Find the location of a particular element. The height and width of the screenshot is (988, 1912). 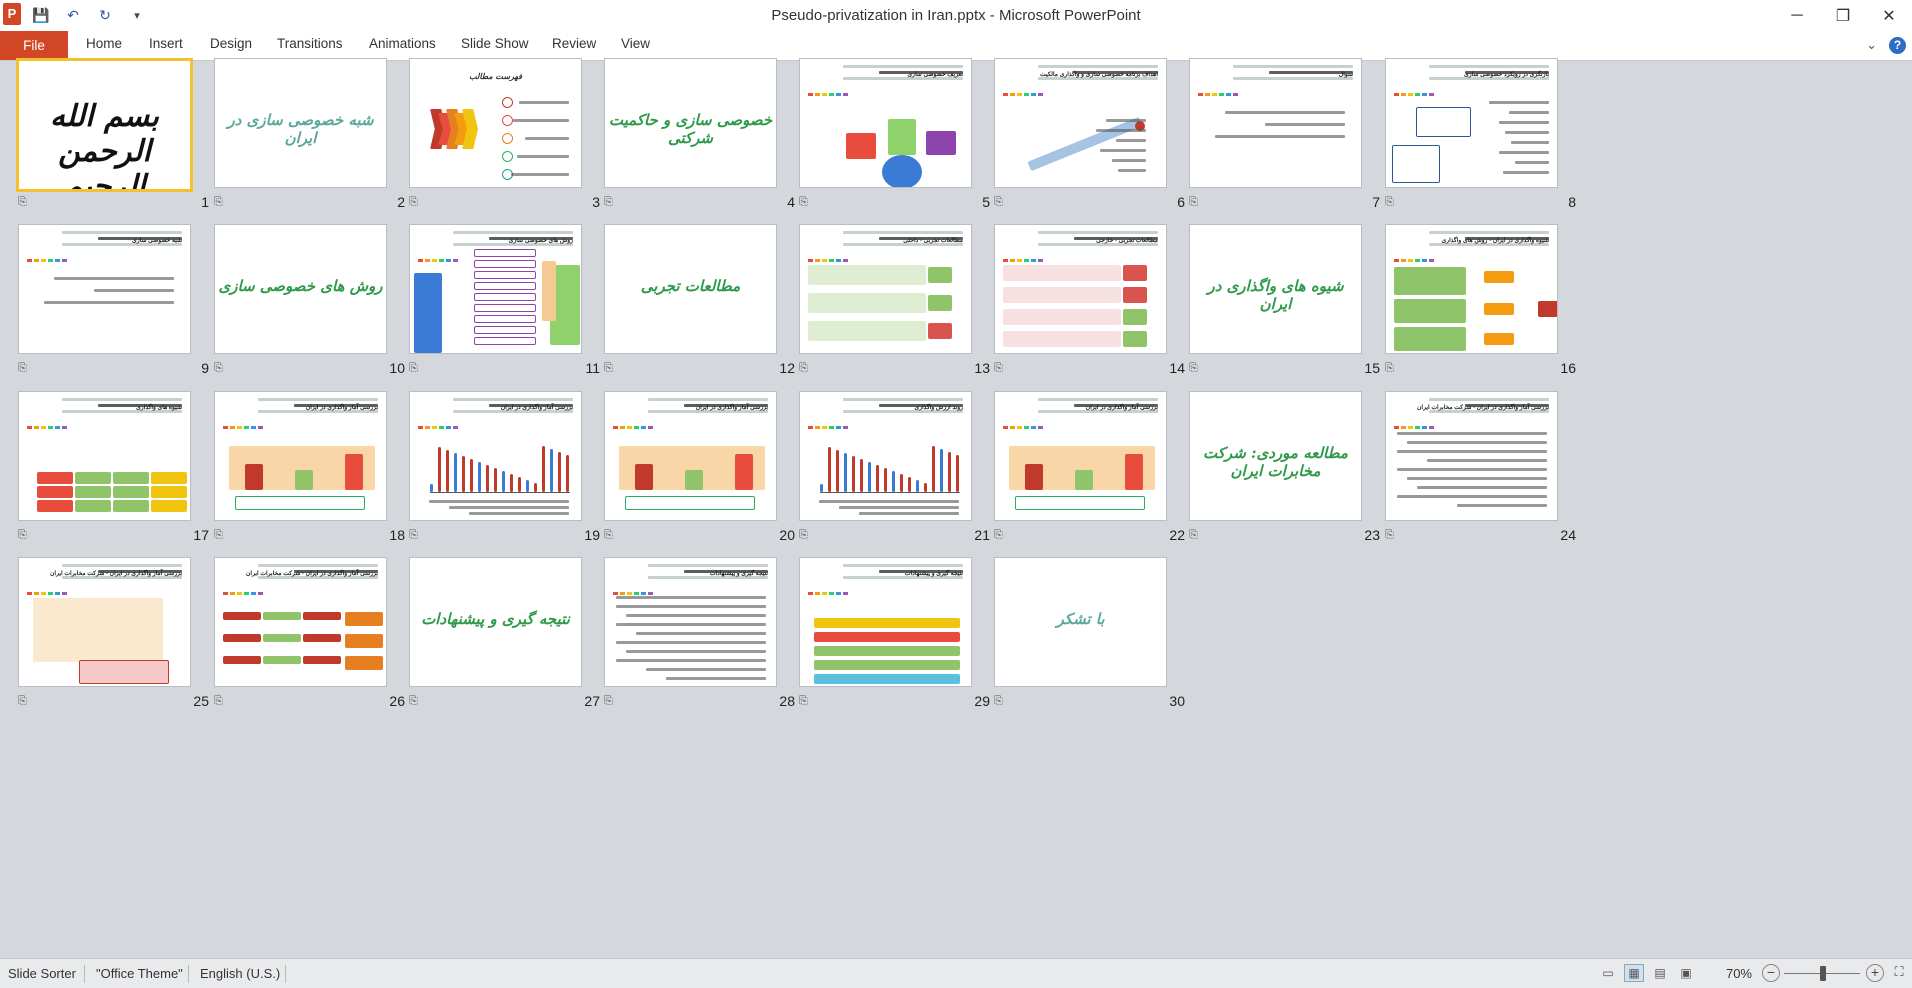

slide-thumbnail: اهداف برنامه خصوصی سازی و واگذاری مالکیت is located at coordinates (1080, 123).